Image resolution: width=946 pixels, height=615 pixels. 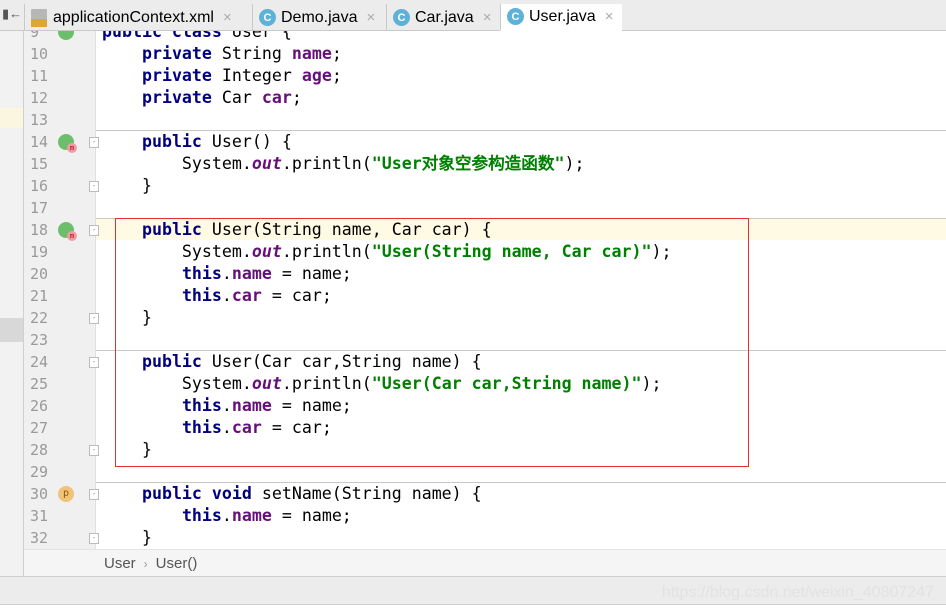 I want to click on breadcrumb-class: User, so click(x=120, y=563).